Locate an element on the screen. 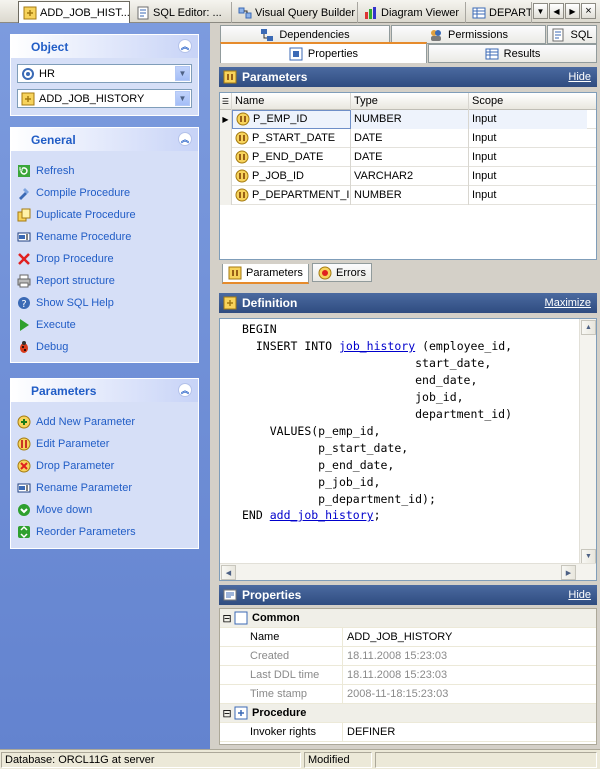 The width and height of the screenshot is (600, 769). table-row: P_START_DATE DATE Input is located at coordinates (408, 138).